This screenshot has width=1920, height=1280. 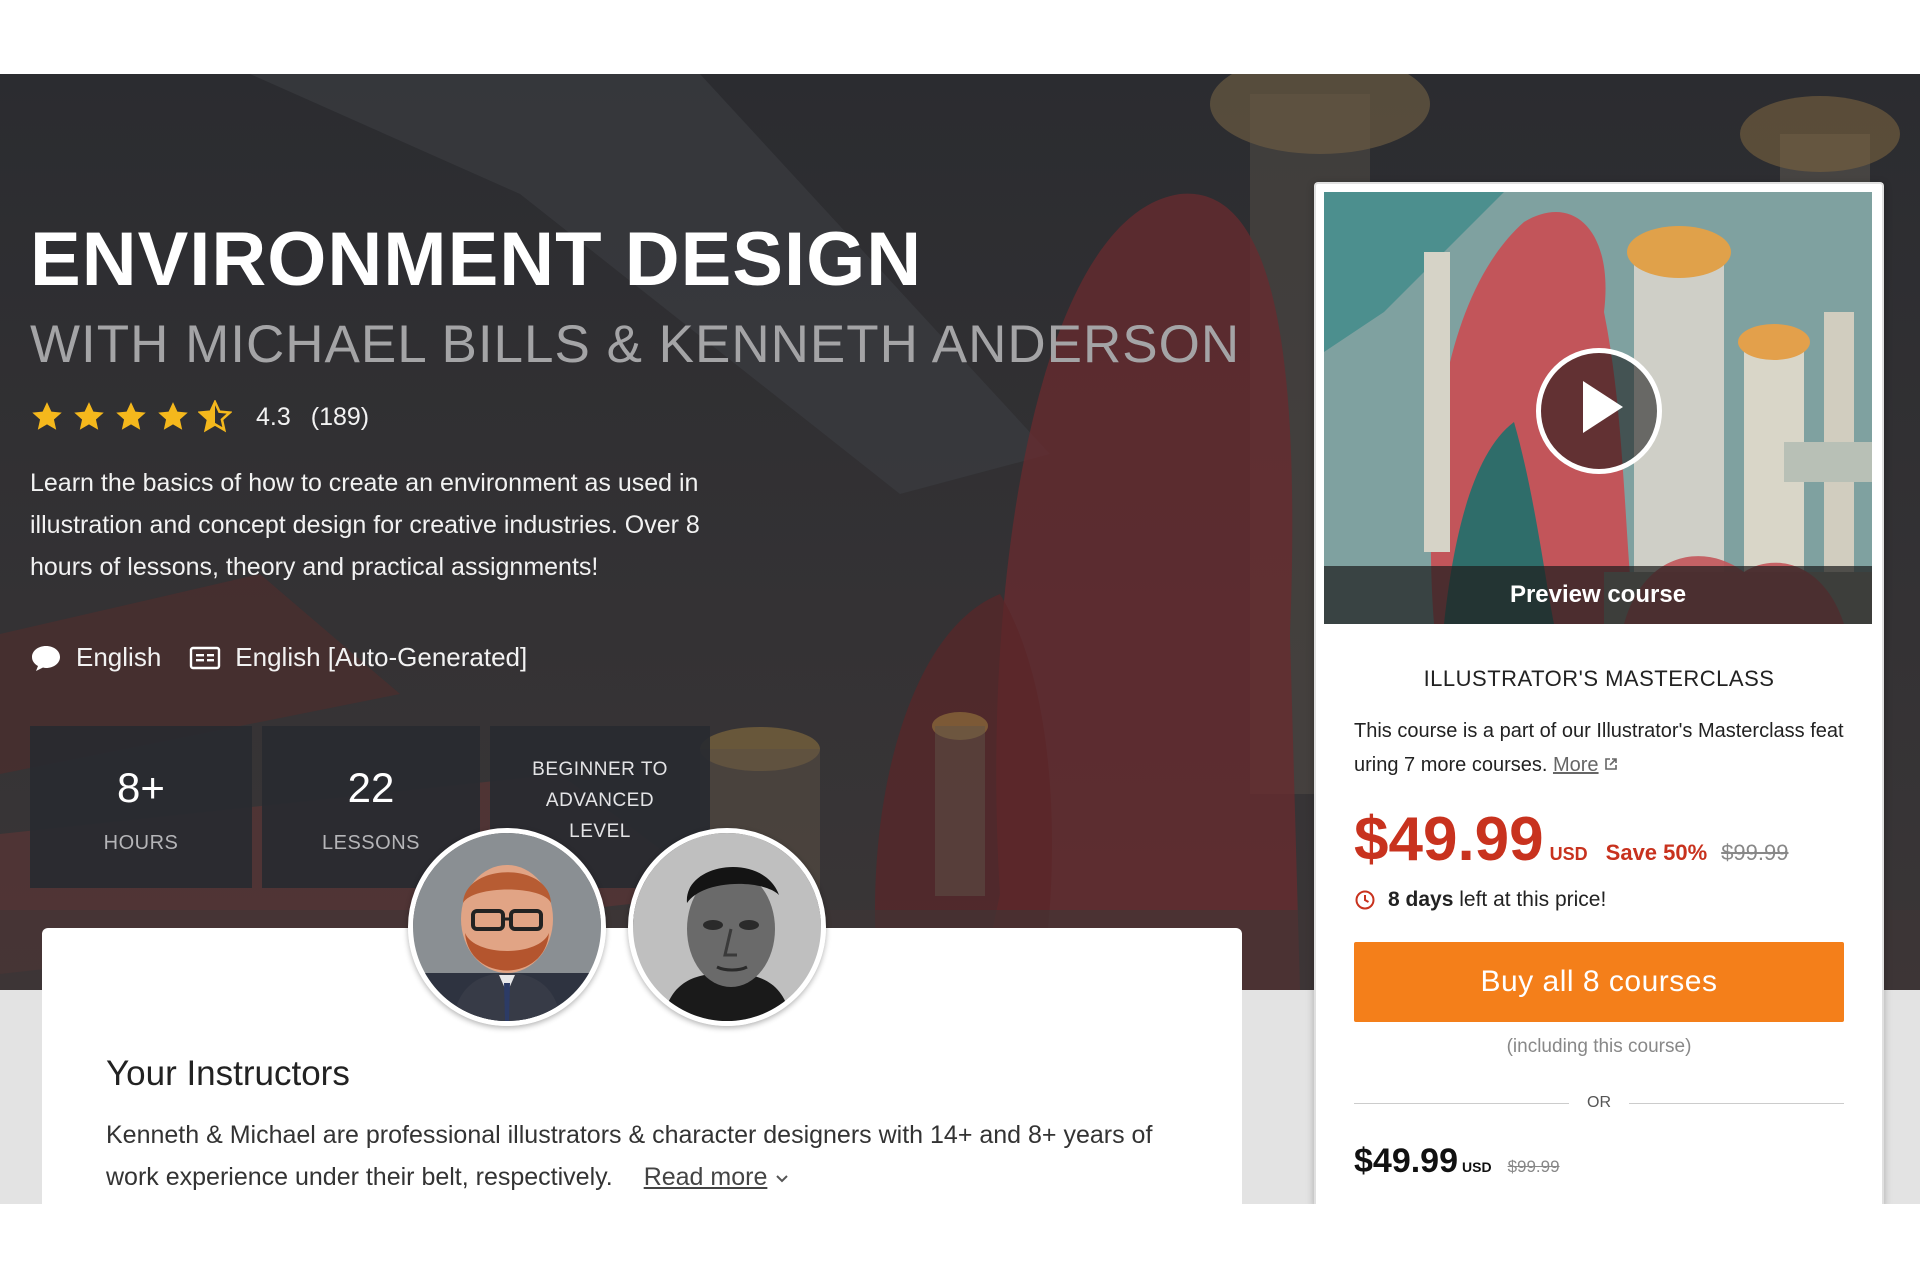 I want to click on single-course-price: $49.99 USD $99.99, so click(x=1457, y=1161).